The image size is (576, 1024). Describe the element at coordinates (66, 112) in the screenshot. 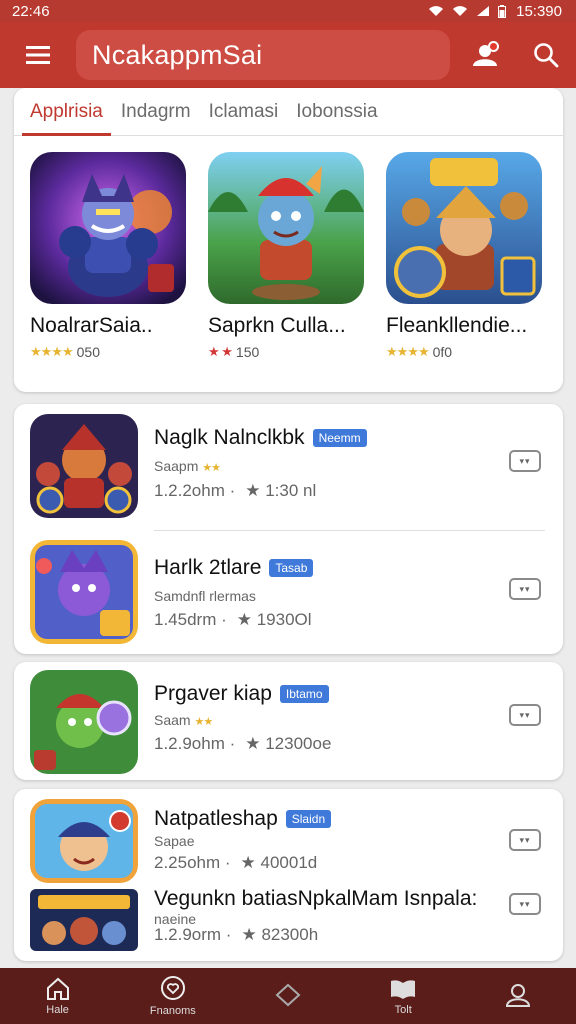

I see `tab-0: Applrisia` at that location.